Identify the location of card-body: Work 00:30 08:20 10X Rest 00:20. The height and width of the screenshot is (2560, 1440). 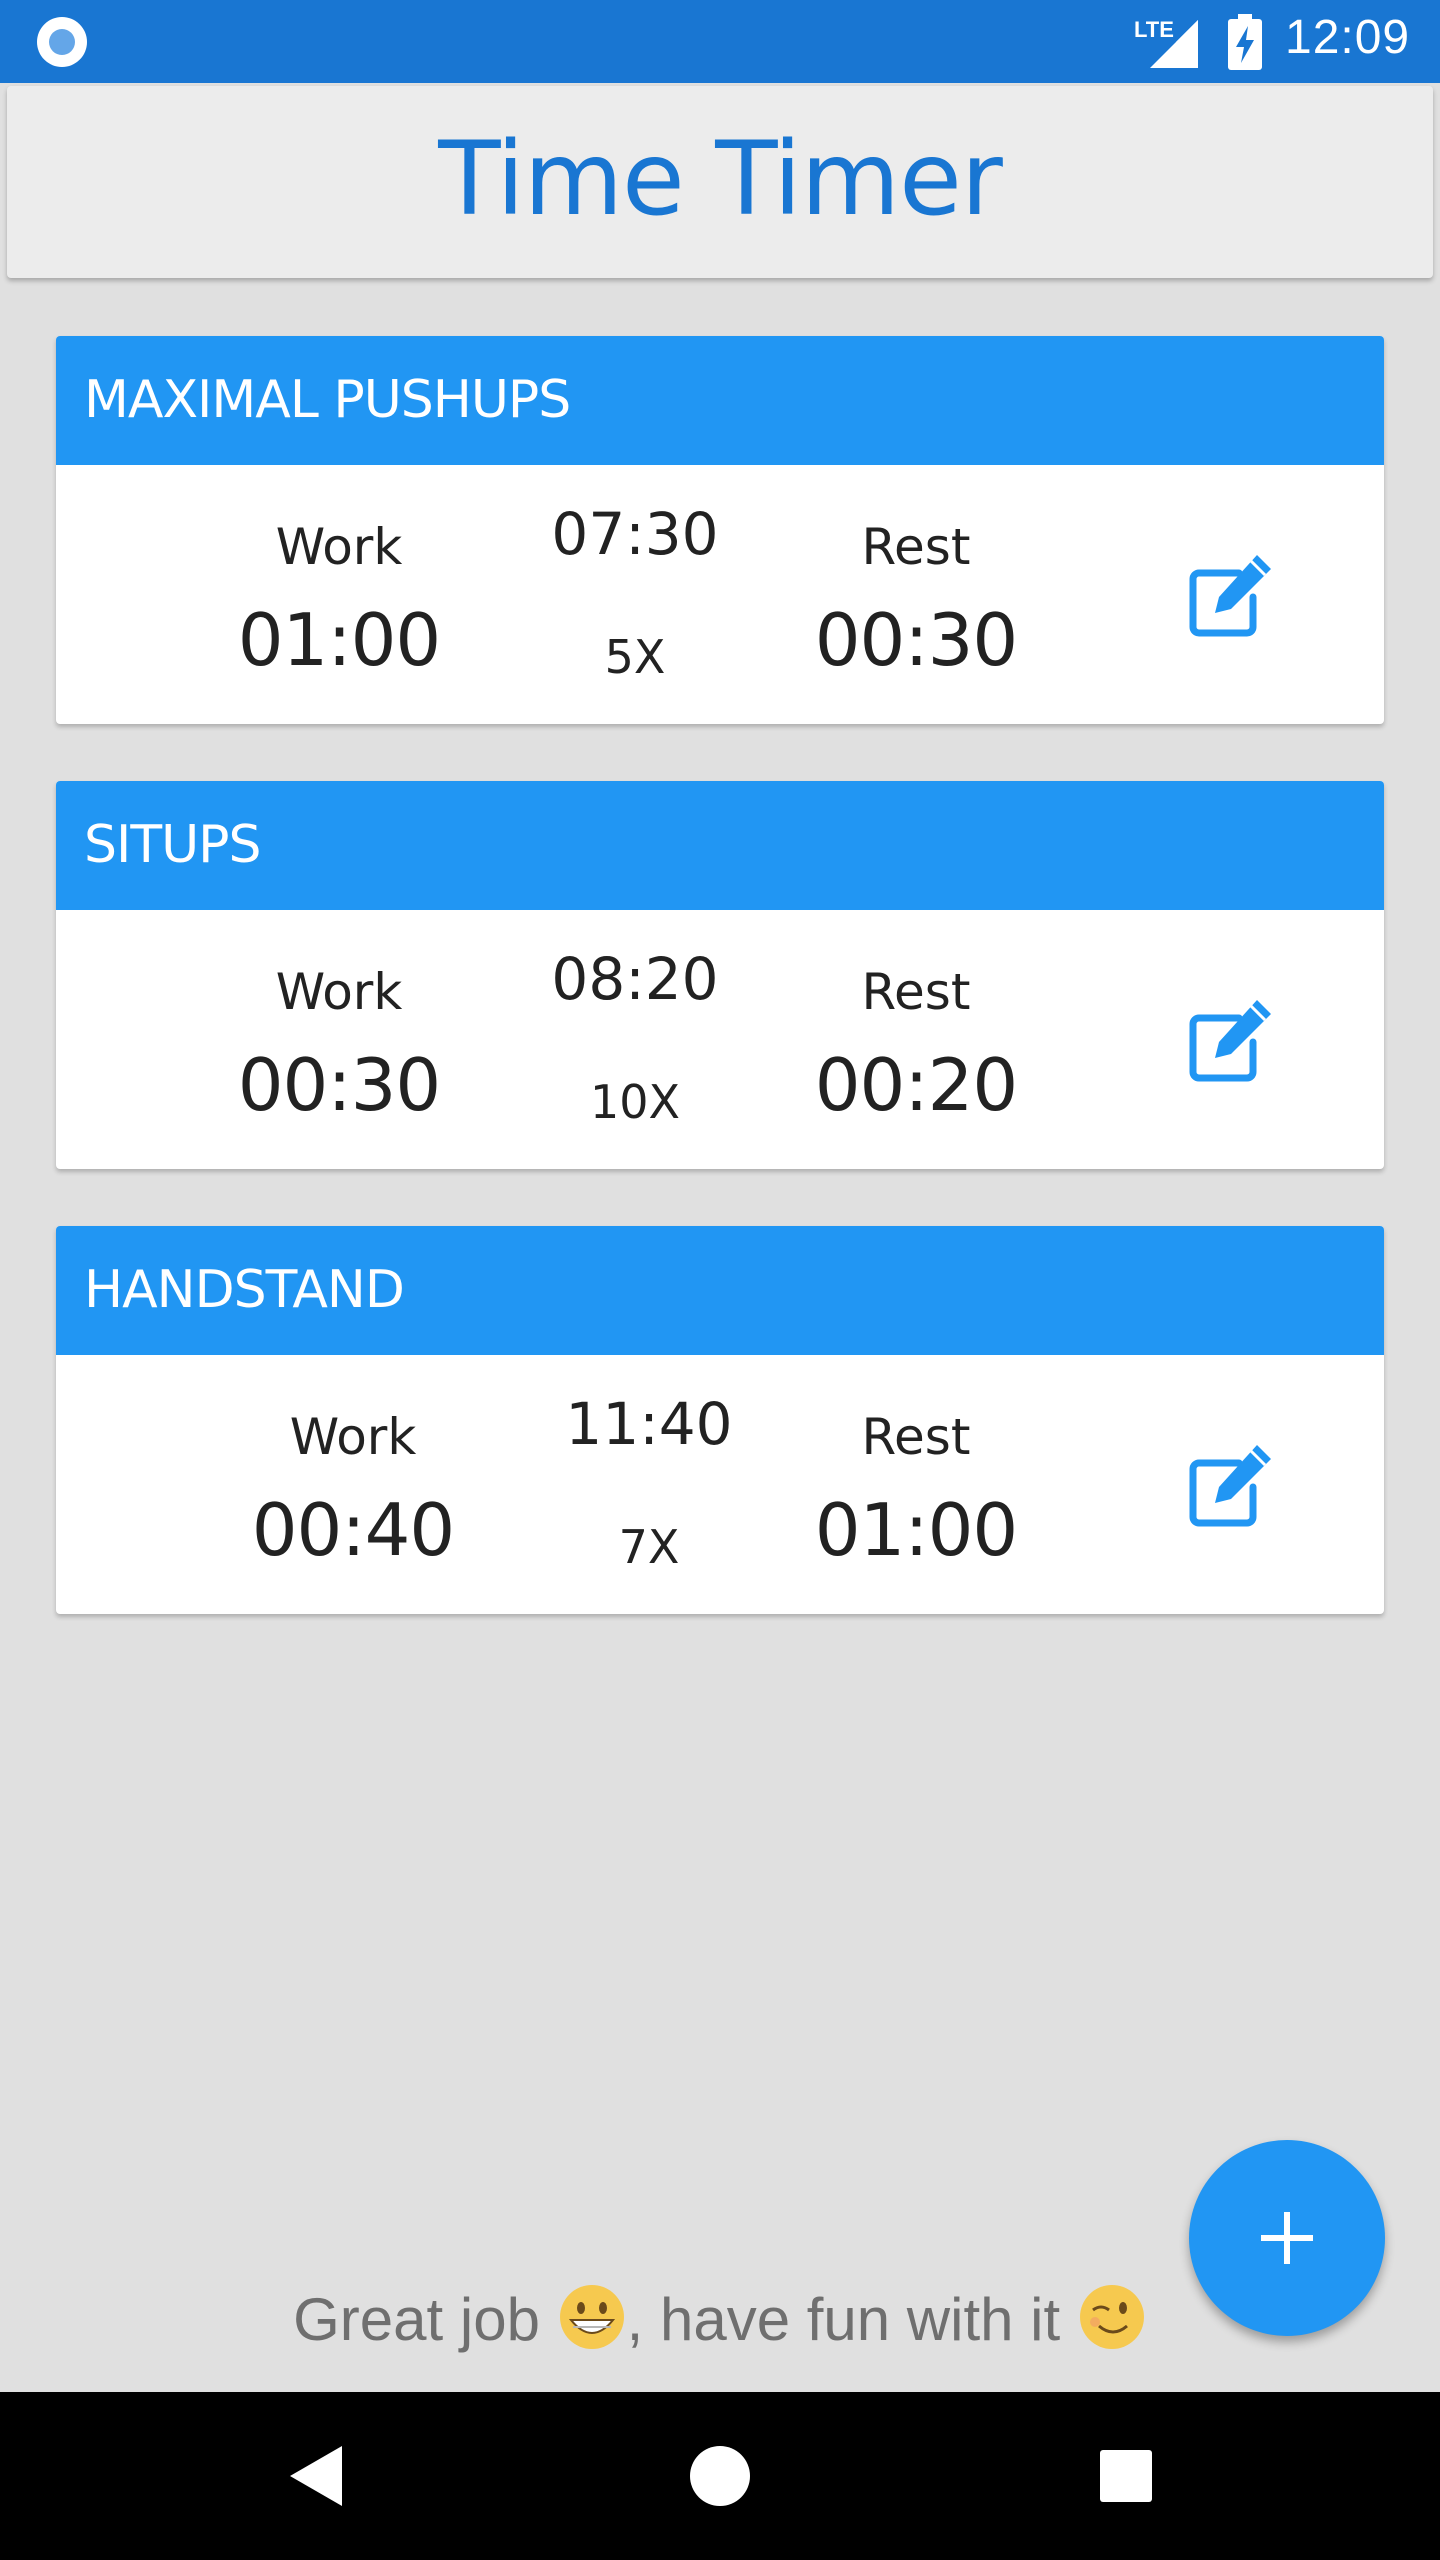
(720, 1039).